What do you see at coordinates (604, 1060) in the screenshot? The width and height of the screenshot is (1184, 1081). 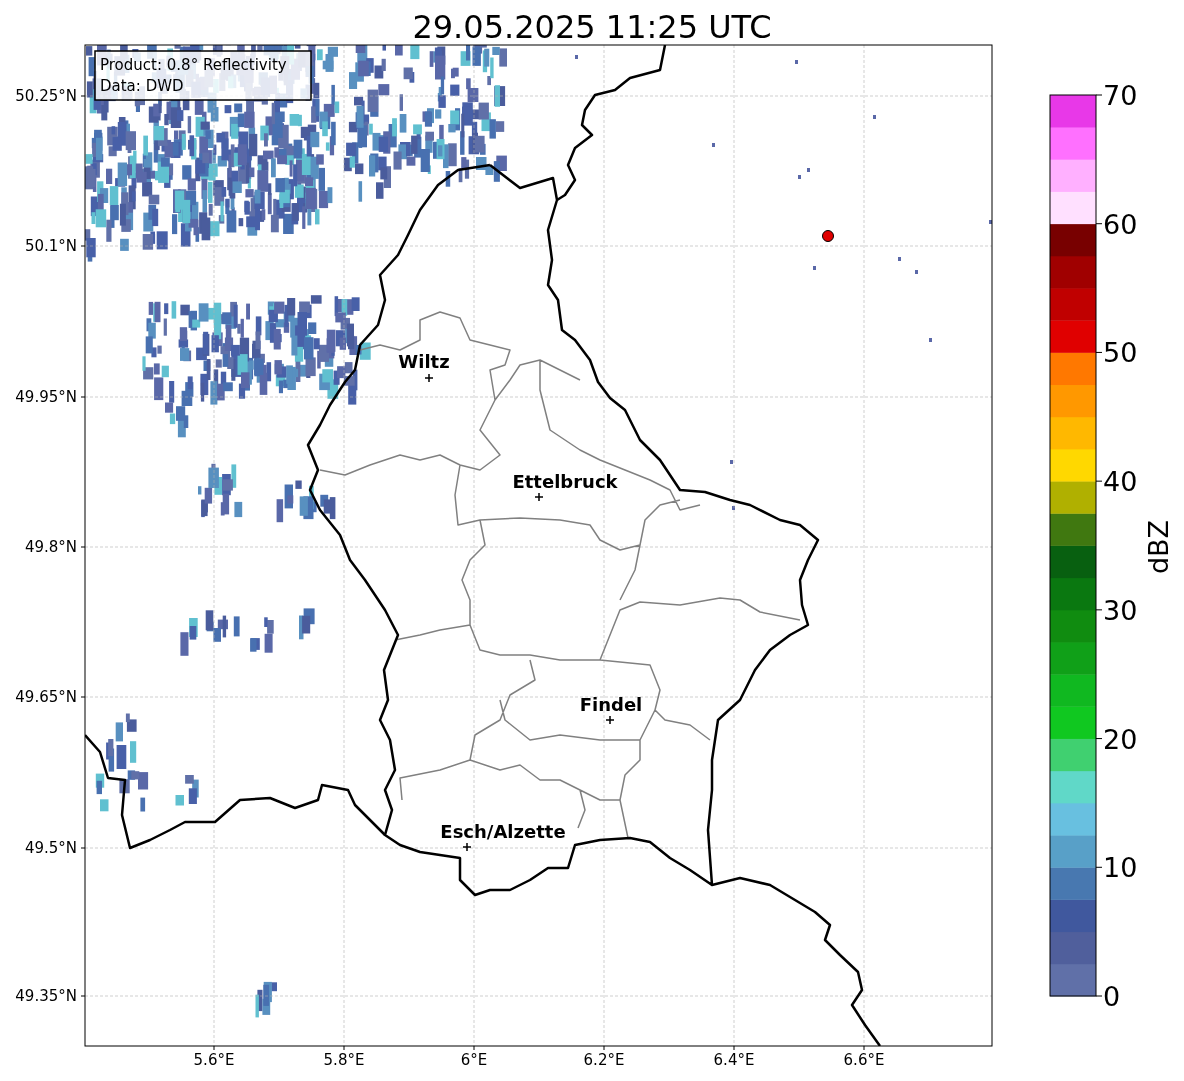 I see `axis-tick-label: 6.2°E` at bounding box center [604, 1060].